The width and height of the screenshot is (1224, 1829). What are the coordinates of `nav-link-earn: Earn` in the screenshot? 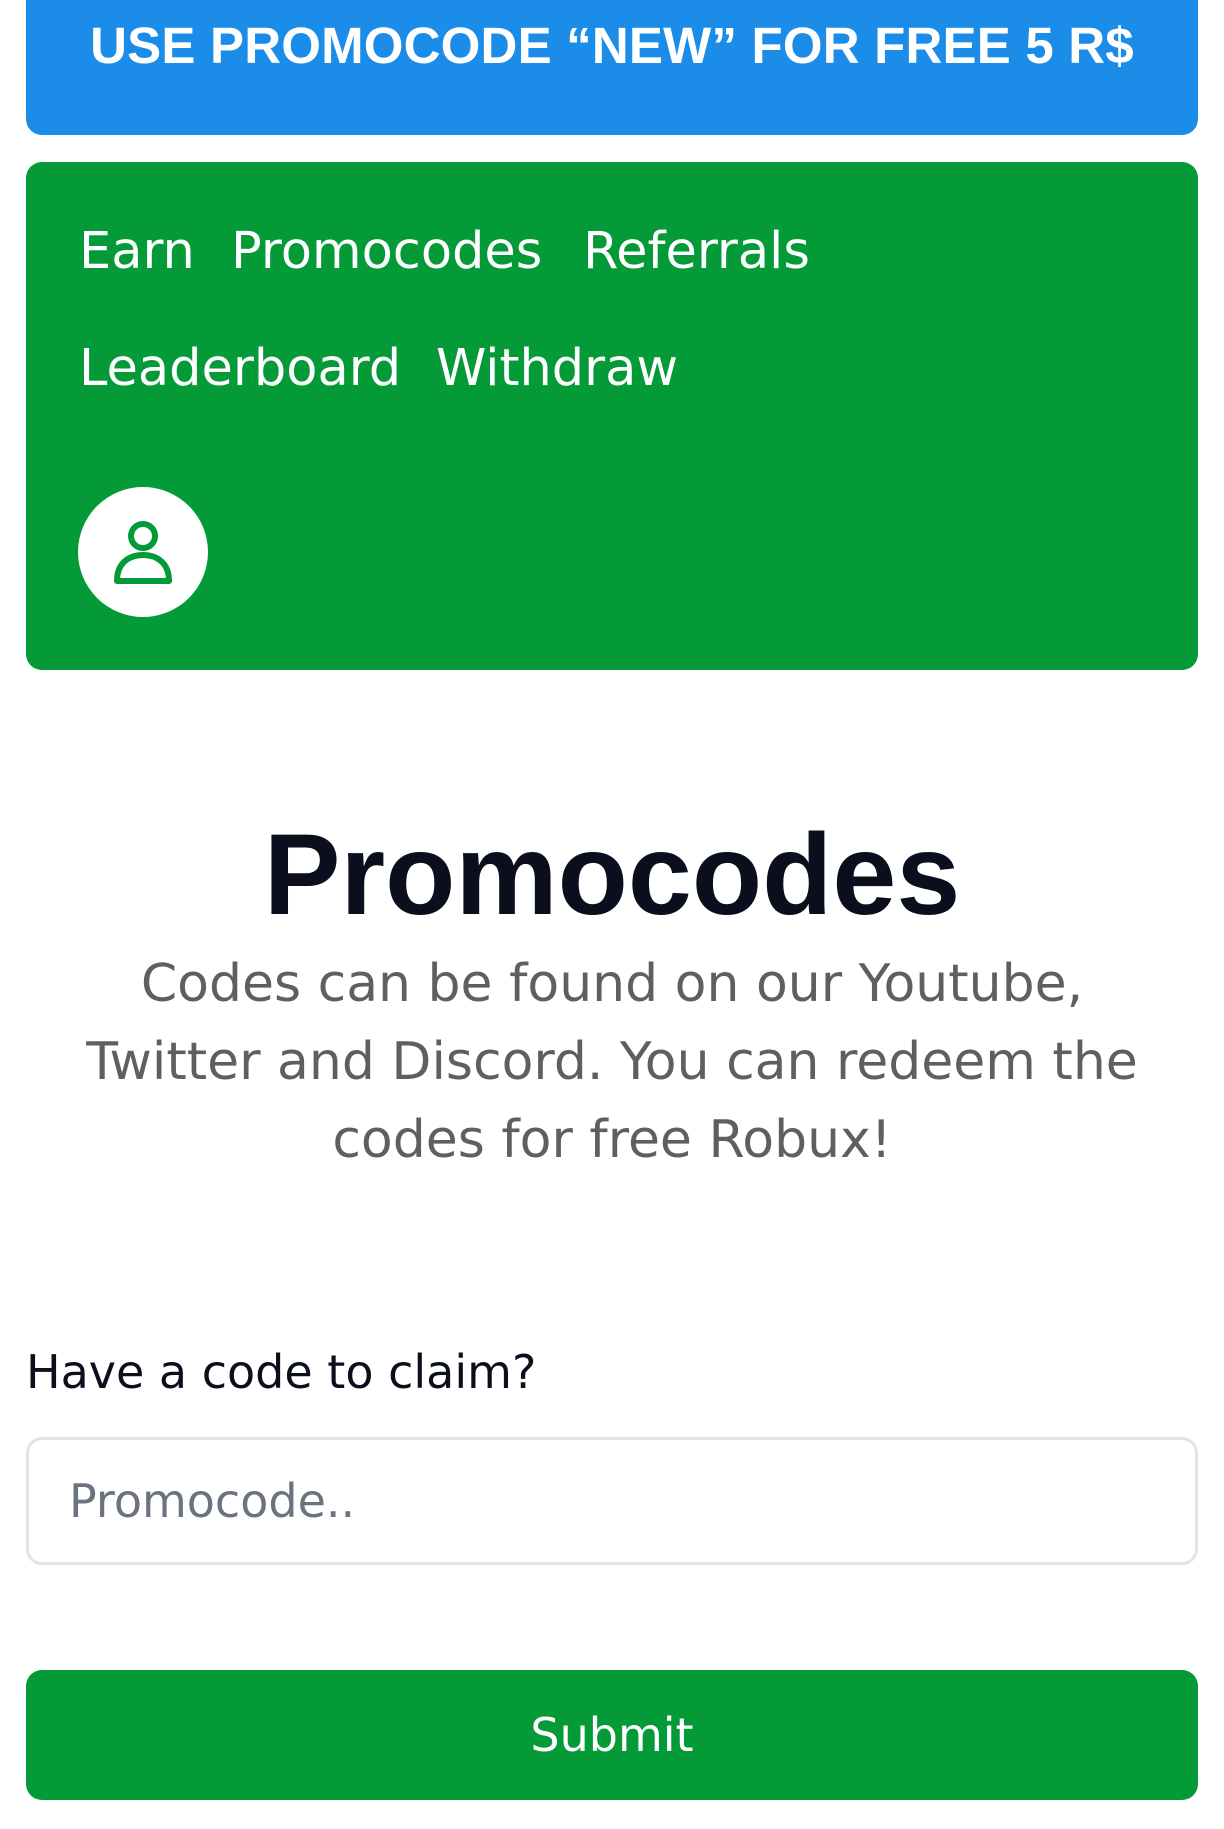 It's located at (137, 251).